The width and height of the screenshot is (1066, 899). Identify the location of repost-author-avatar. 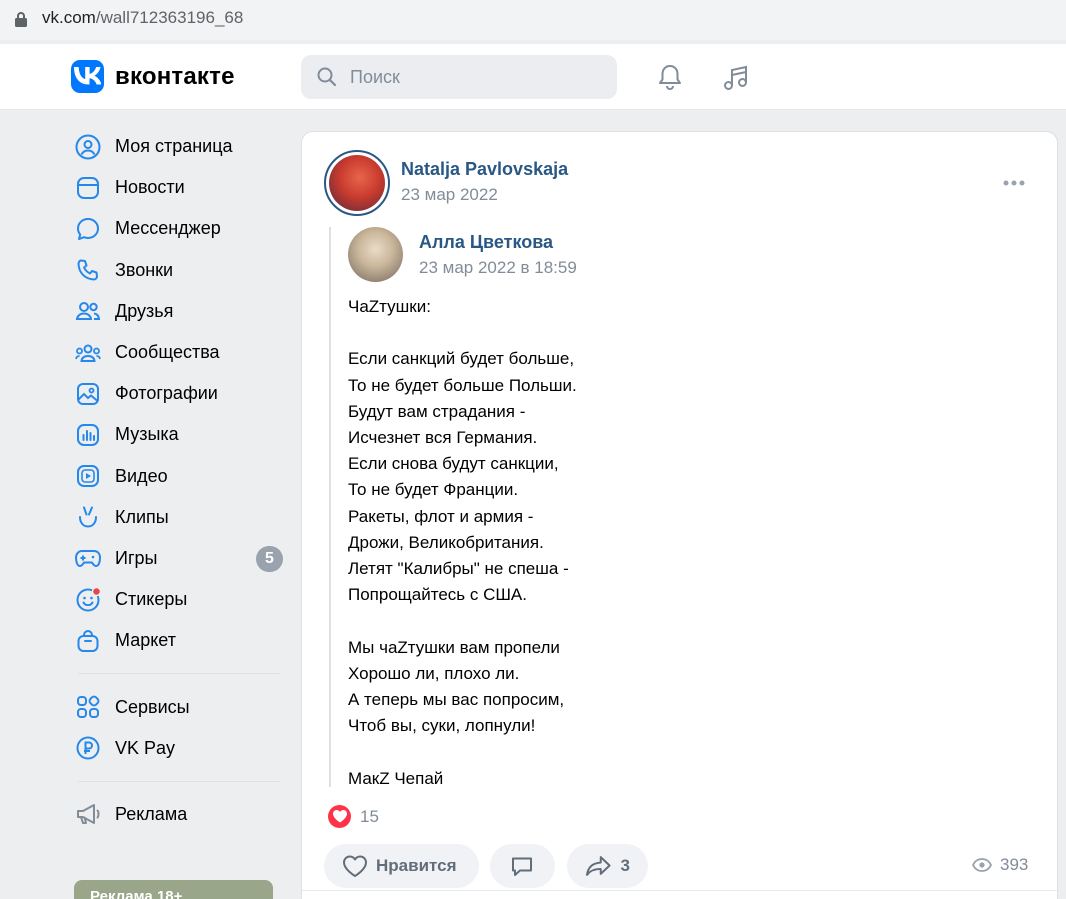
(375, 254).